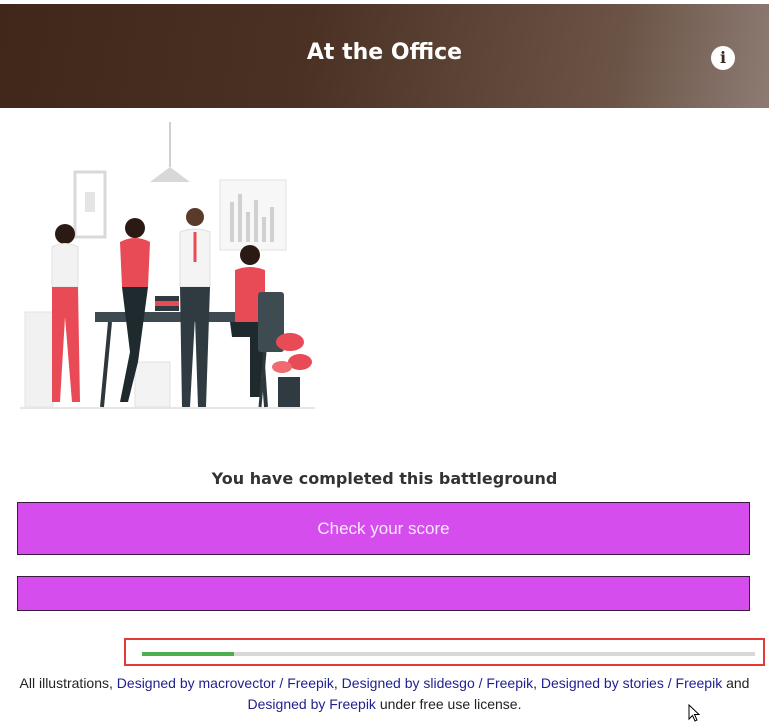 The height and width of the screenshot is (723, 769). Describe the element at coordinates (448, 654) in the screenshot. I see `progress-track` at that location.